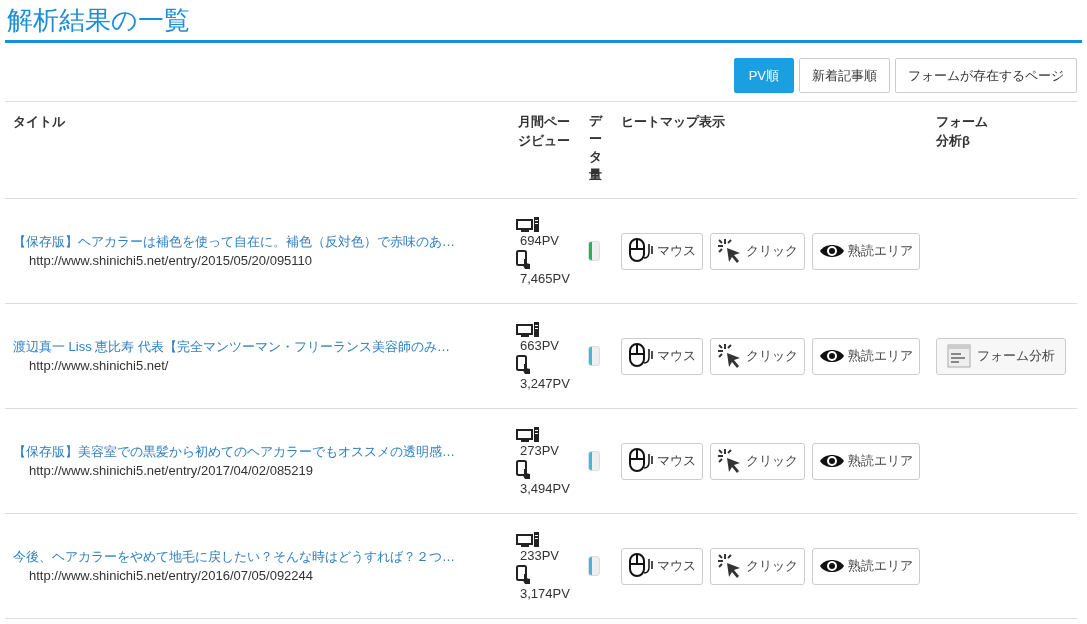 The image size is (1087, 624). I want to click on page-title: 解析結果の一覧, so click(98, 20).